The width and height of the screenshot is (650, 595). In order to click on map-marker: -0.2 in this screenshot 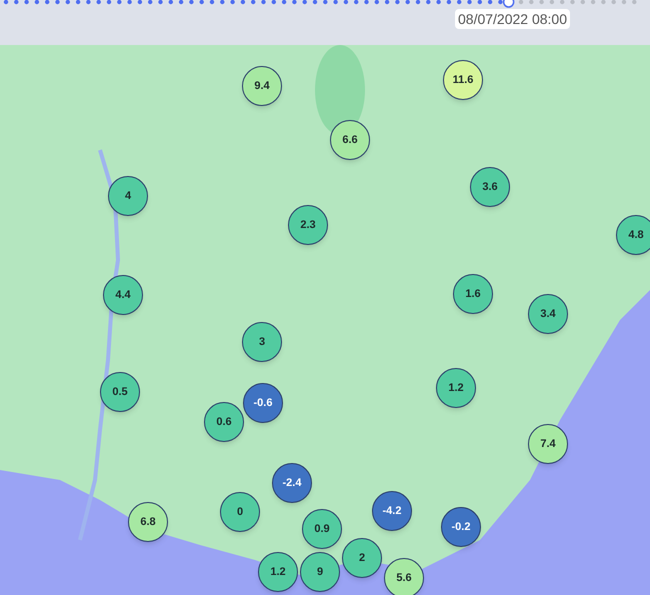, I will do `click(461, 527)`.